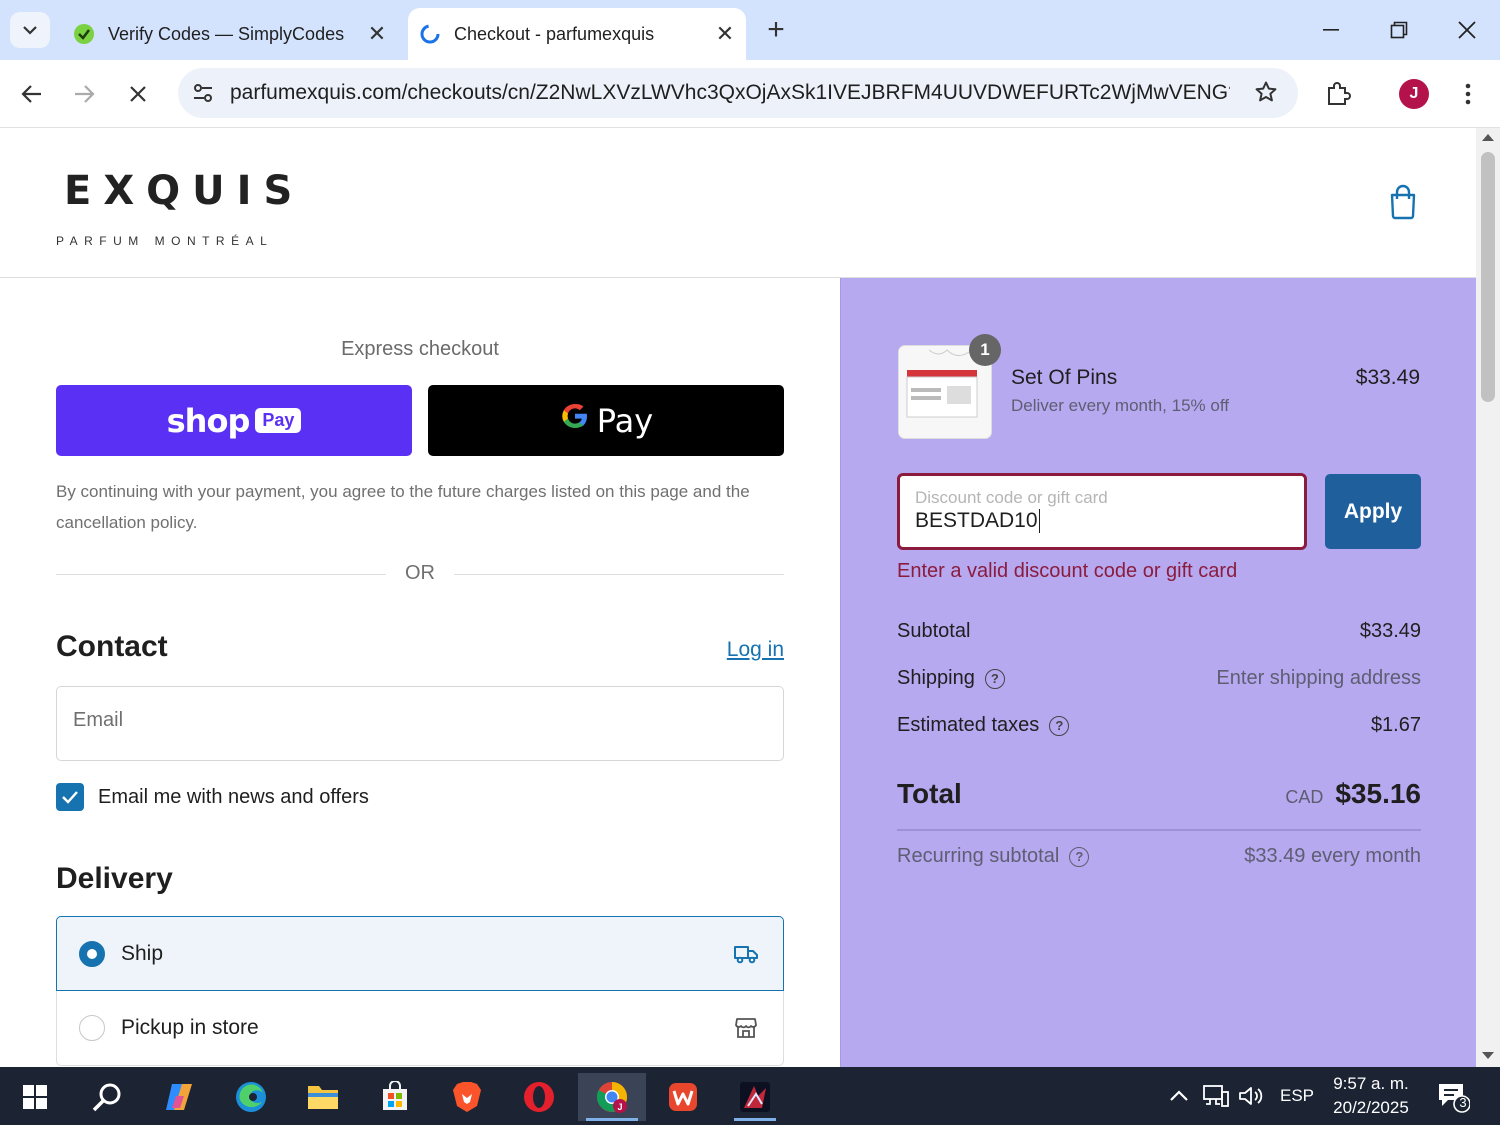  Describe the element at coordinates (1463, 1102) in the screenshot. I see `notification-count-badge: 3` at that location.